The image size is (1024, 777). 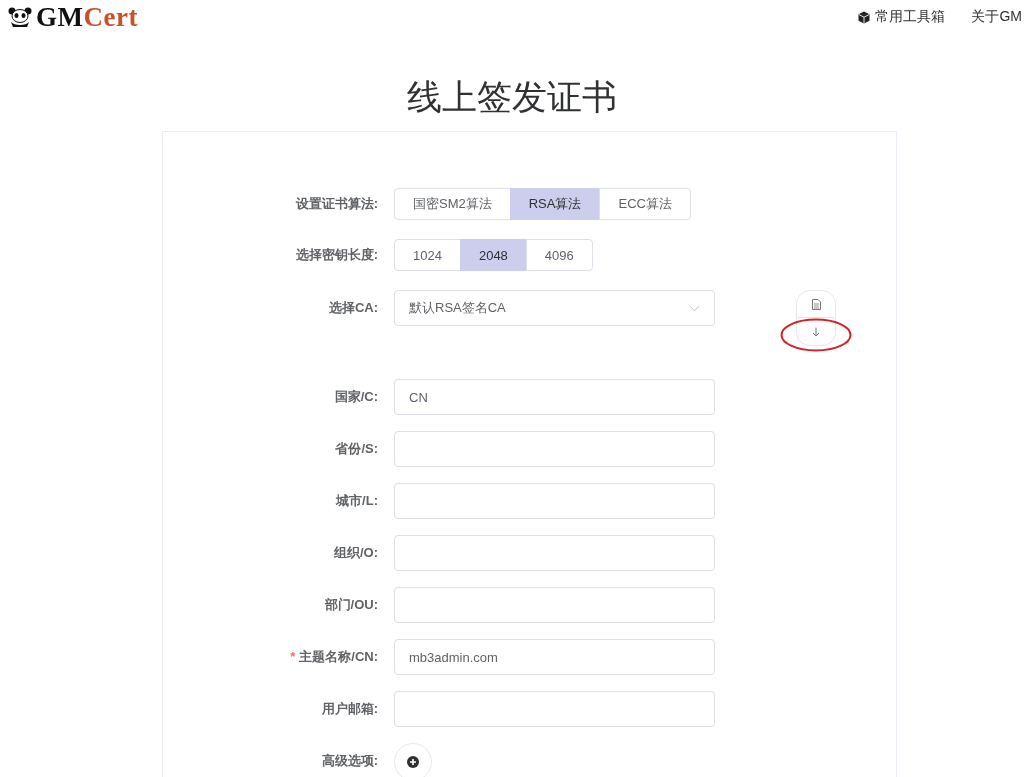 I want to click on document-button, so click(x=816, y=304).